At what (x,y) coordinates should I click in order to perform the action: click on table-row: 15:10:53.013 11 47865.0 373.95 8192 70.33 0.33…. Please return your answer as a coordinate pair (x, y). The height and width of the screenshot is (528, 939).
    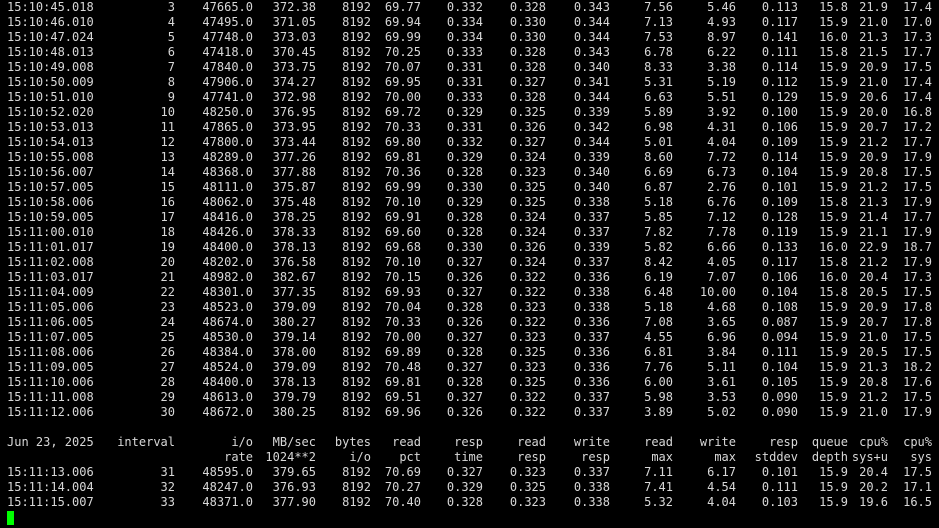
    Looking at the image, I should click on (469, 127).